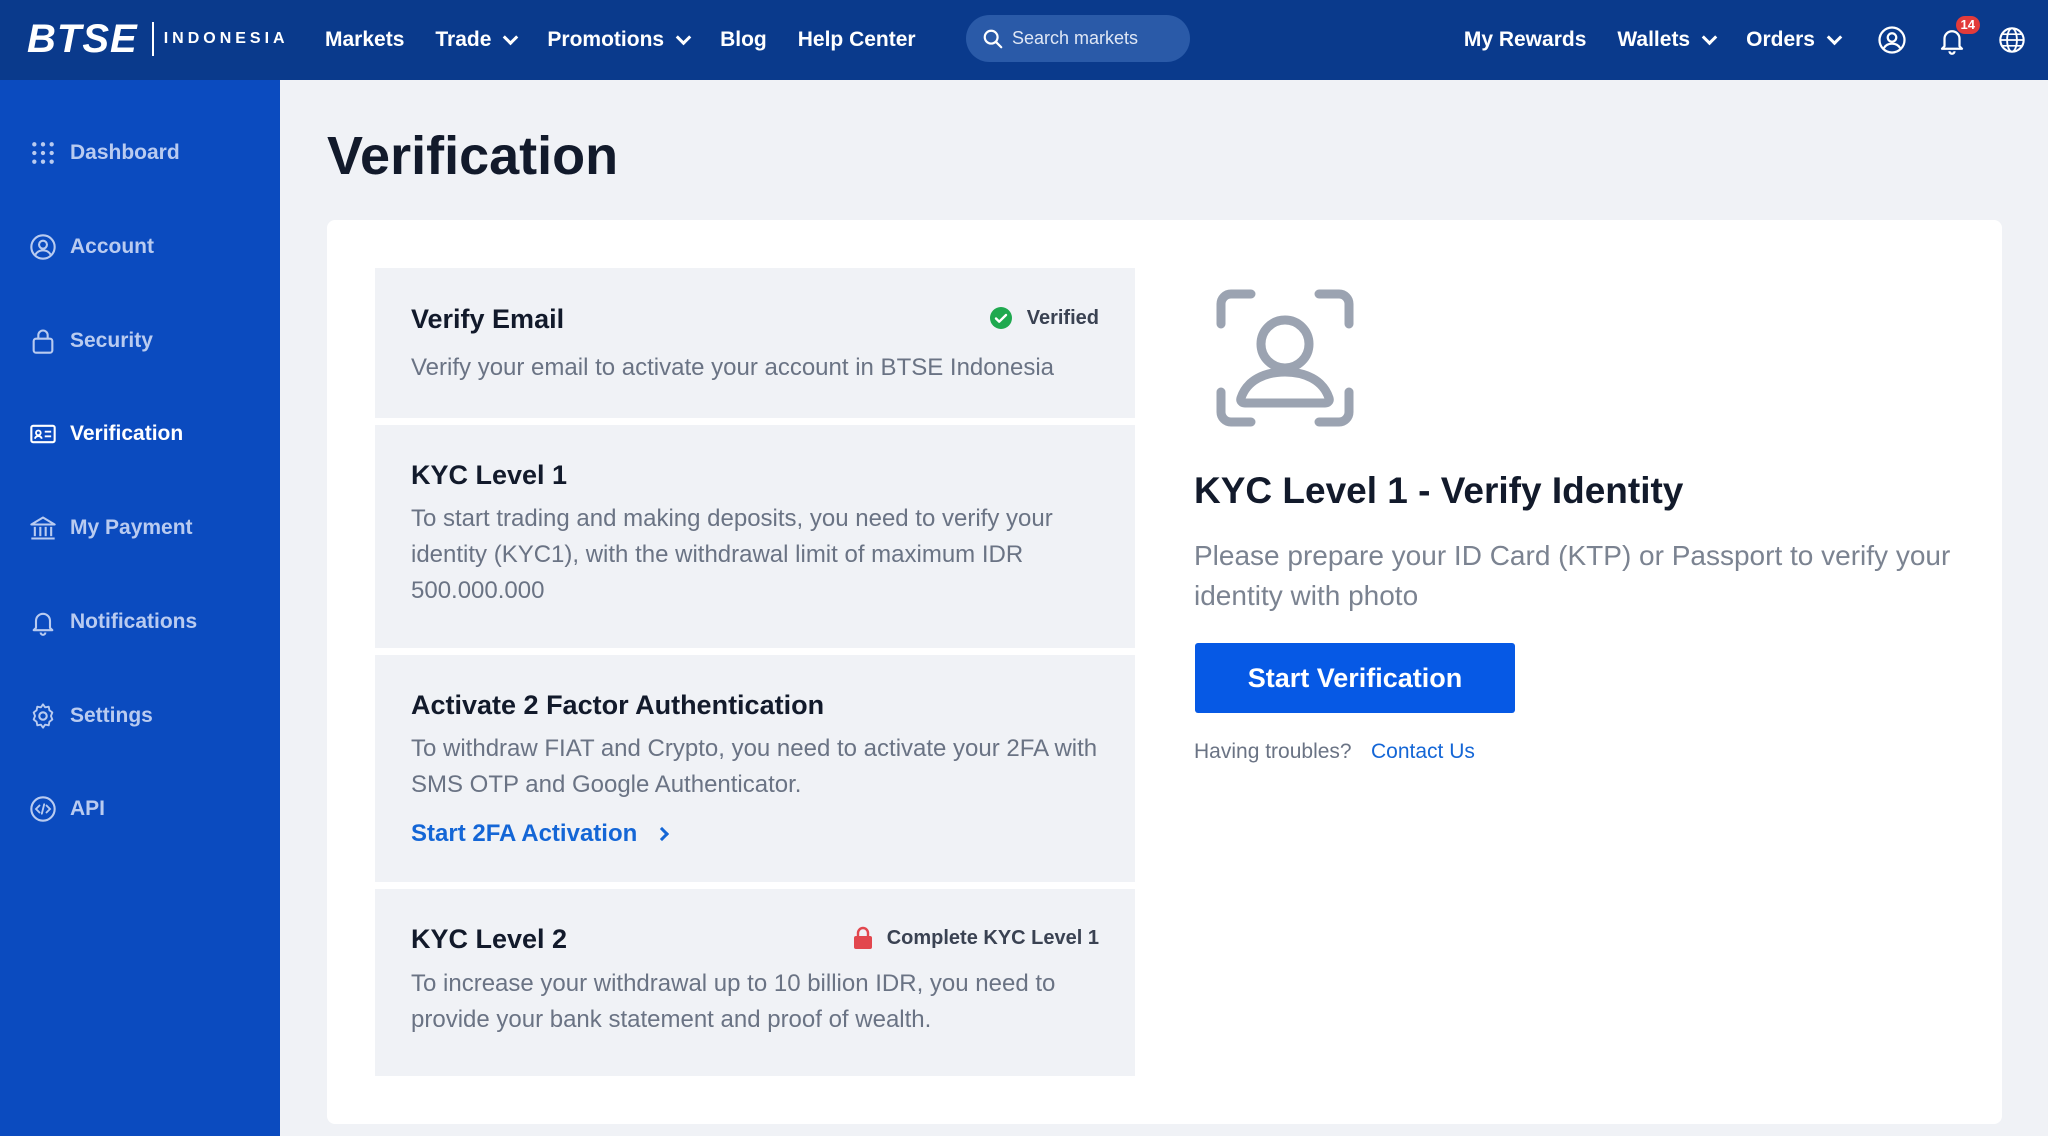 Image resolution: width=2048 pixels, height=1136 pixels. I want to click on code-icon, so click(43, 809).